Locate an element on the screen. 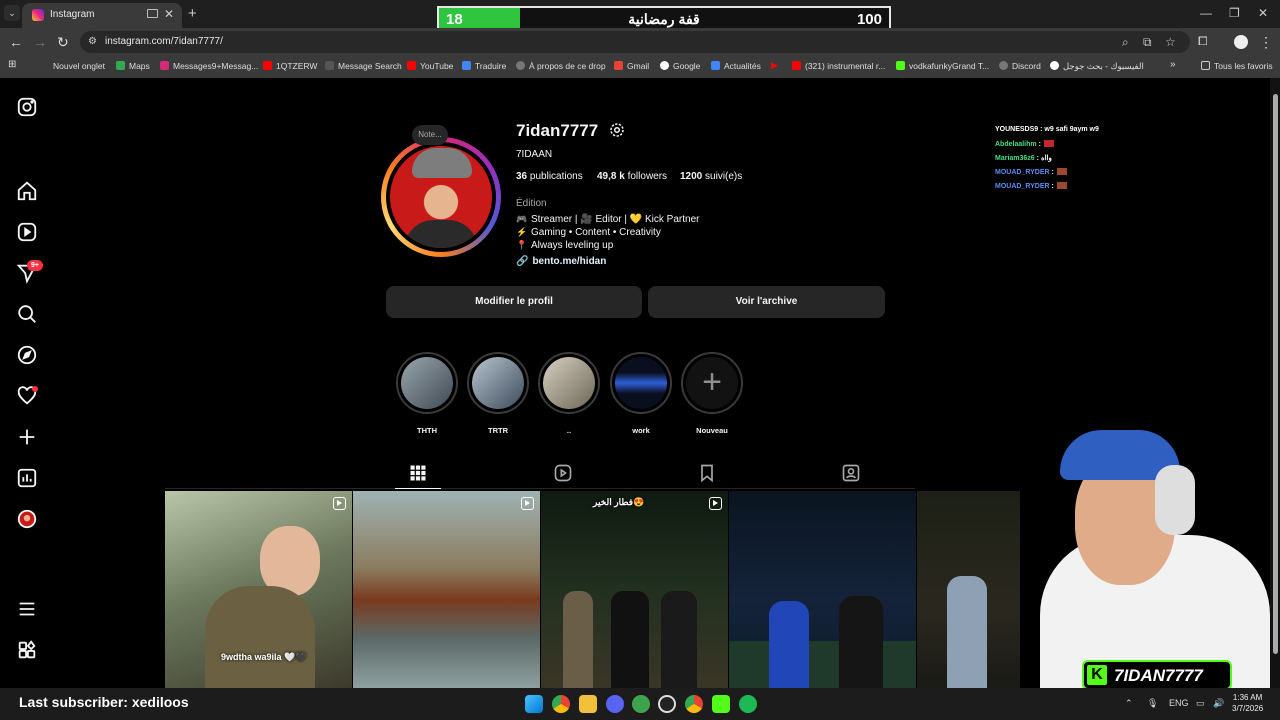  bookmark-item: Actualités is located at coordinates (736, 66).